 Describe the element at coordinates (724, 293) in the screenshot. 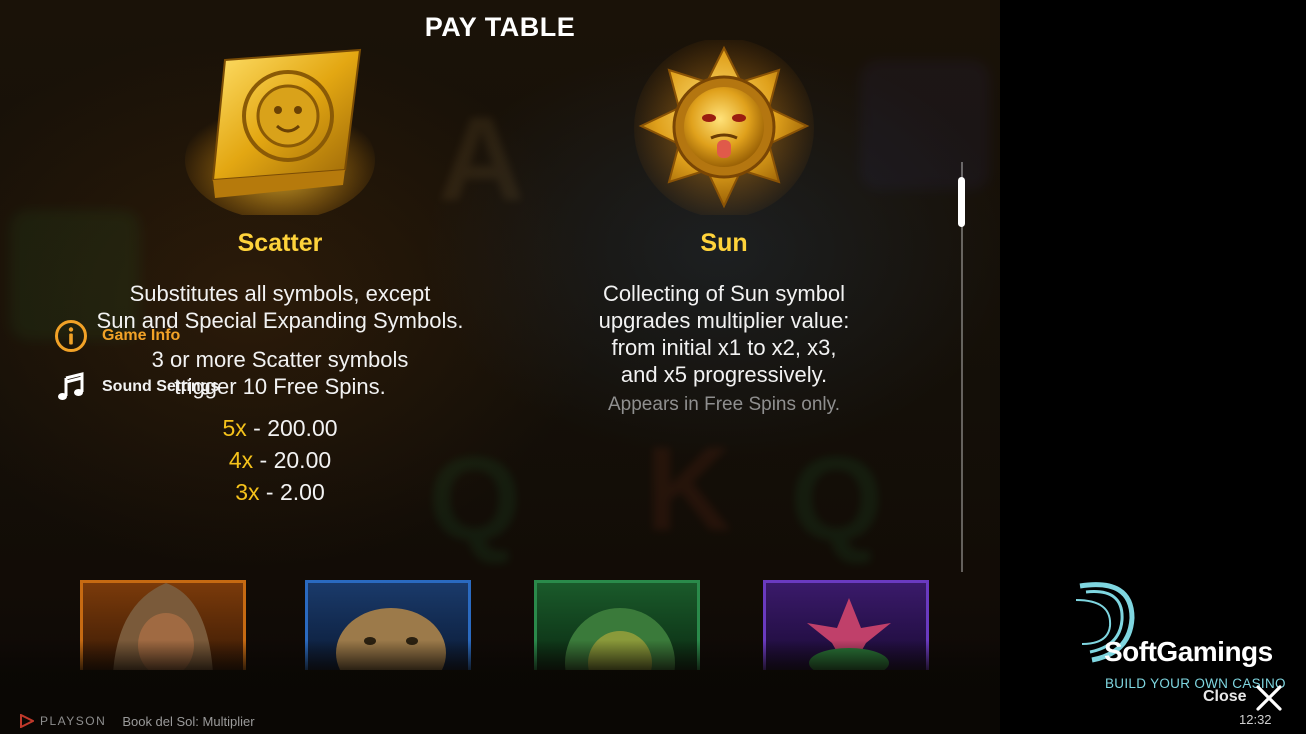

I see `sun-description-line: Collecting of Sun symbol` at that location.